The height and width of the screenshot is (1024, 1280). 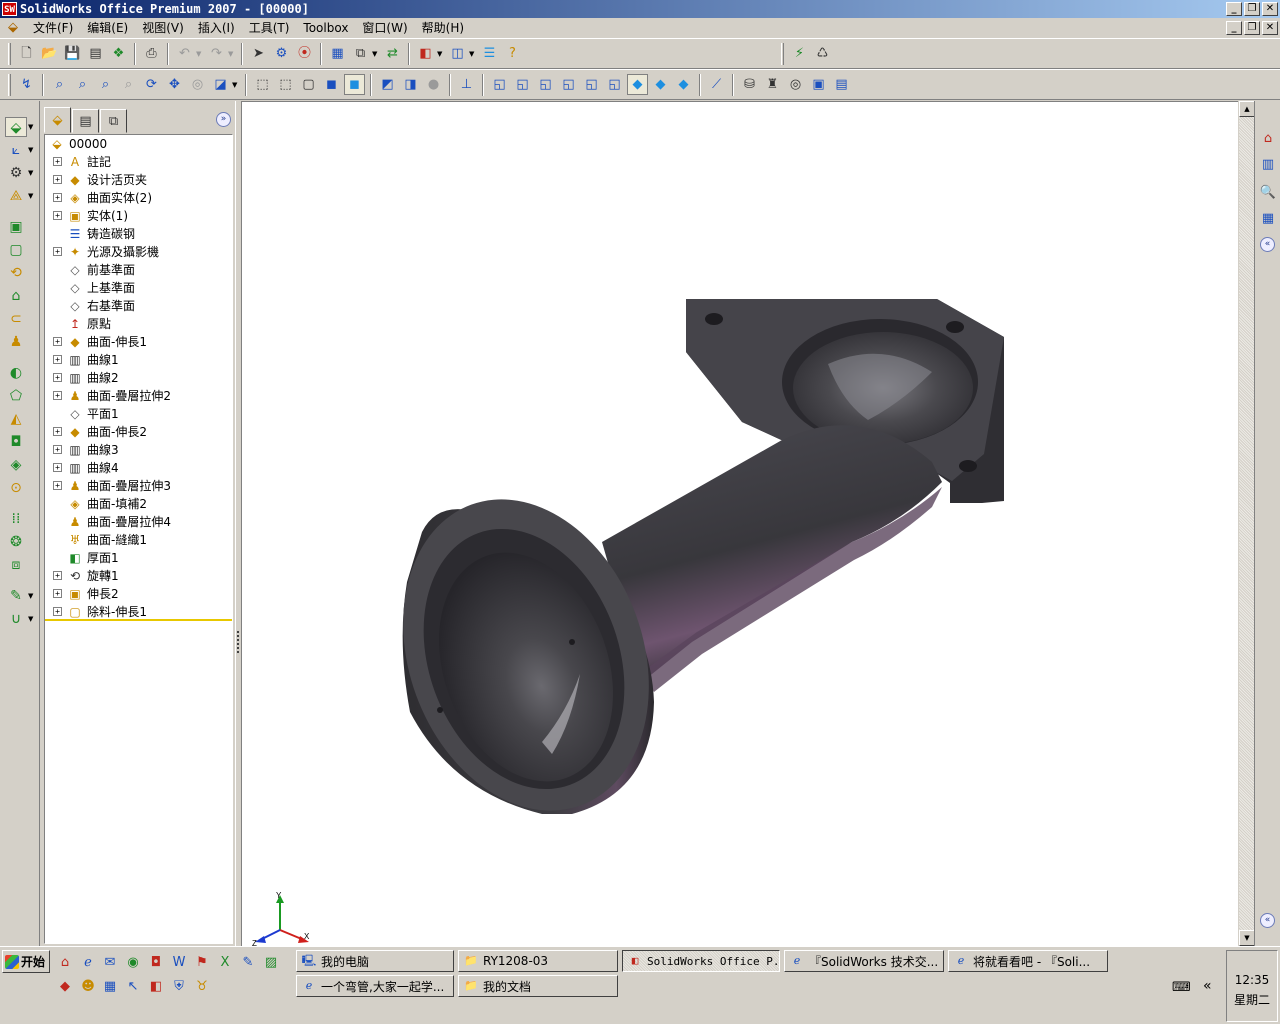 I want to click on mirror-icon: ⧈, so click(x=16, y=565).